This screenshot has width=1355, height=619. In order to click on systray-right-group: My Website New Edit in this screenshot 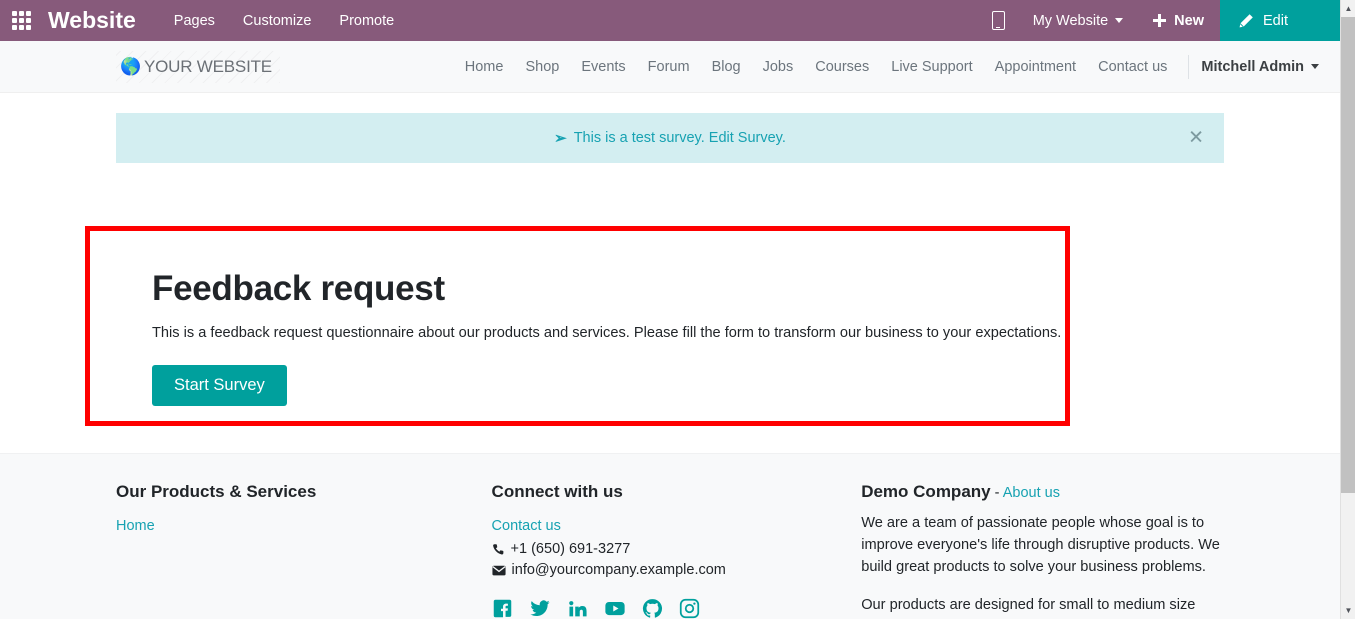, I will do `click(1159, 20)`.